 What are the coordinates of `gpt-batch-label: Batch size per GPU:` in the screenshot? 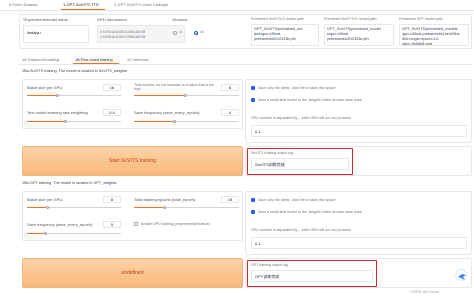 It's located at (45, 199).